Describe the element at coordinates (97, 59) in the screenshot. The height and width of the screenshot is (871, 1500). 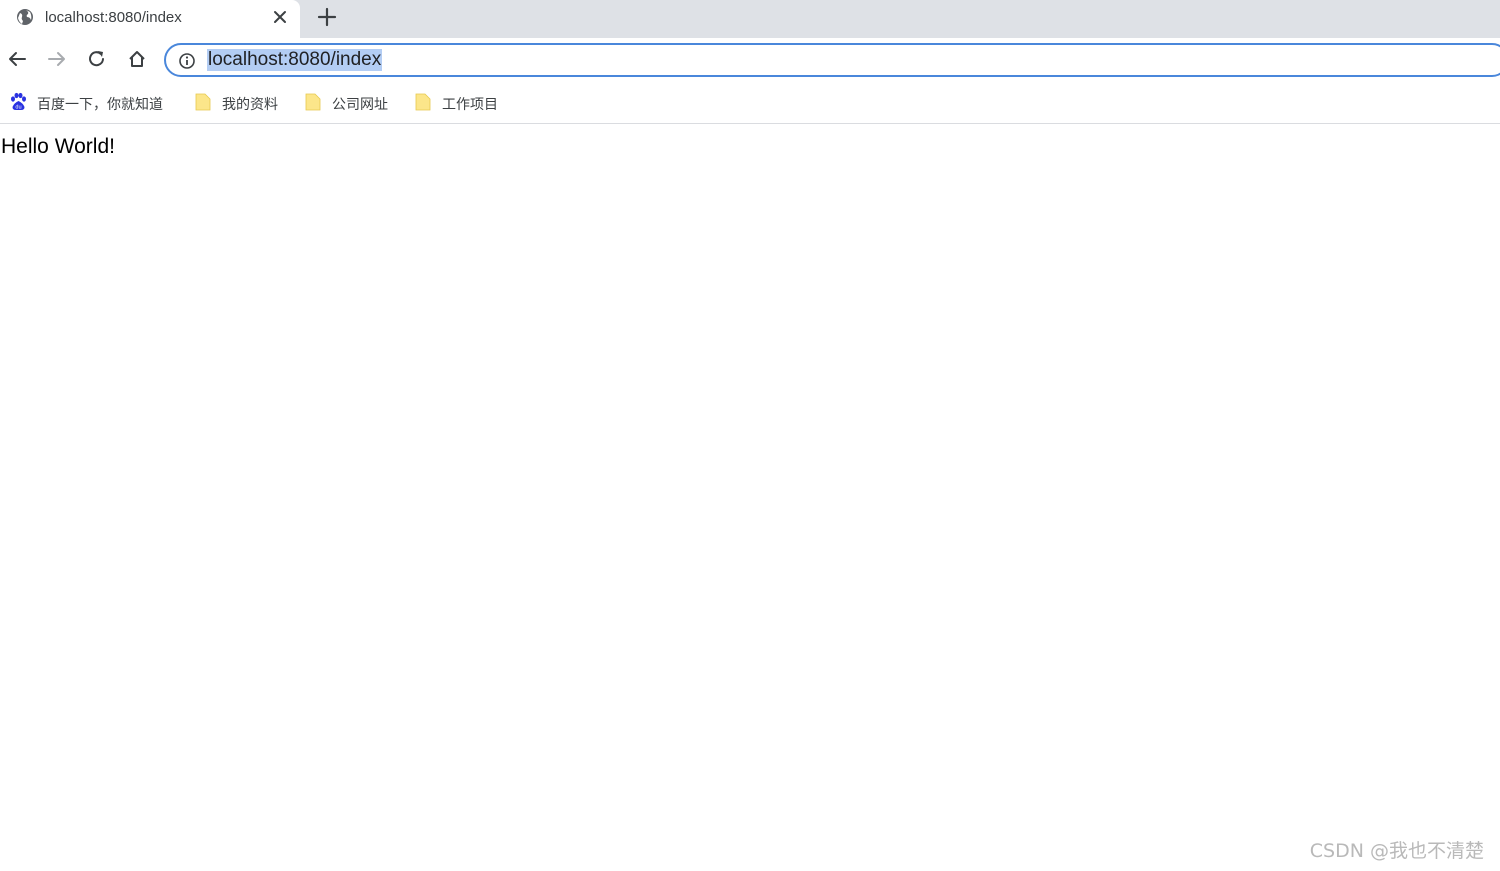
I see `reload-icon` at that location.